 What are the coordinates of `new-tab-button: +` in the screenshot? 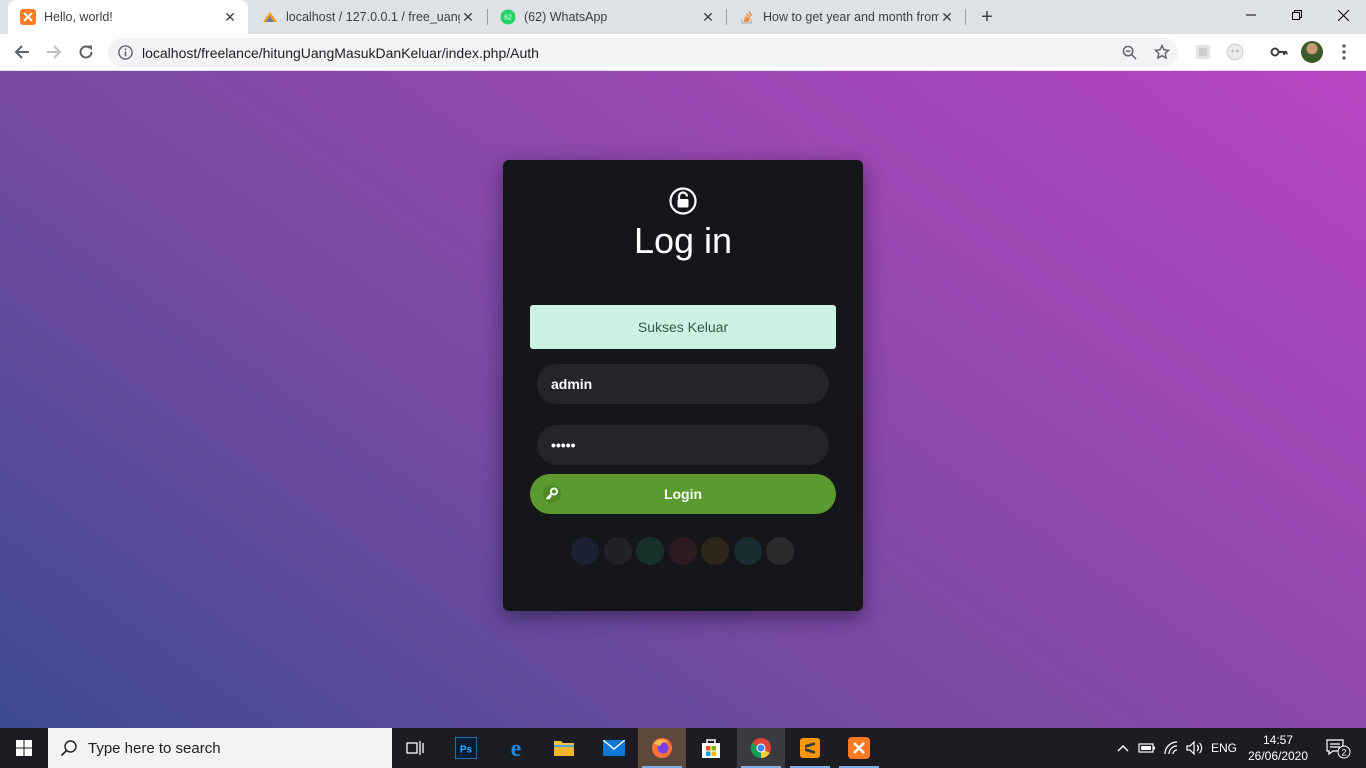 It's located at (987, 17).